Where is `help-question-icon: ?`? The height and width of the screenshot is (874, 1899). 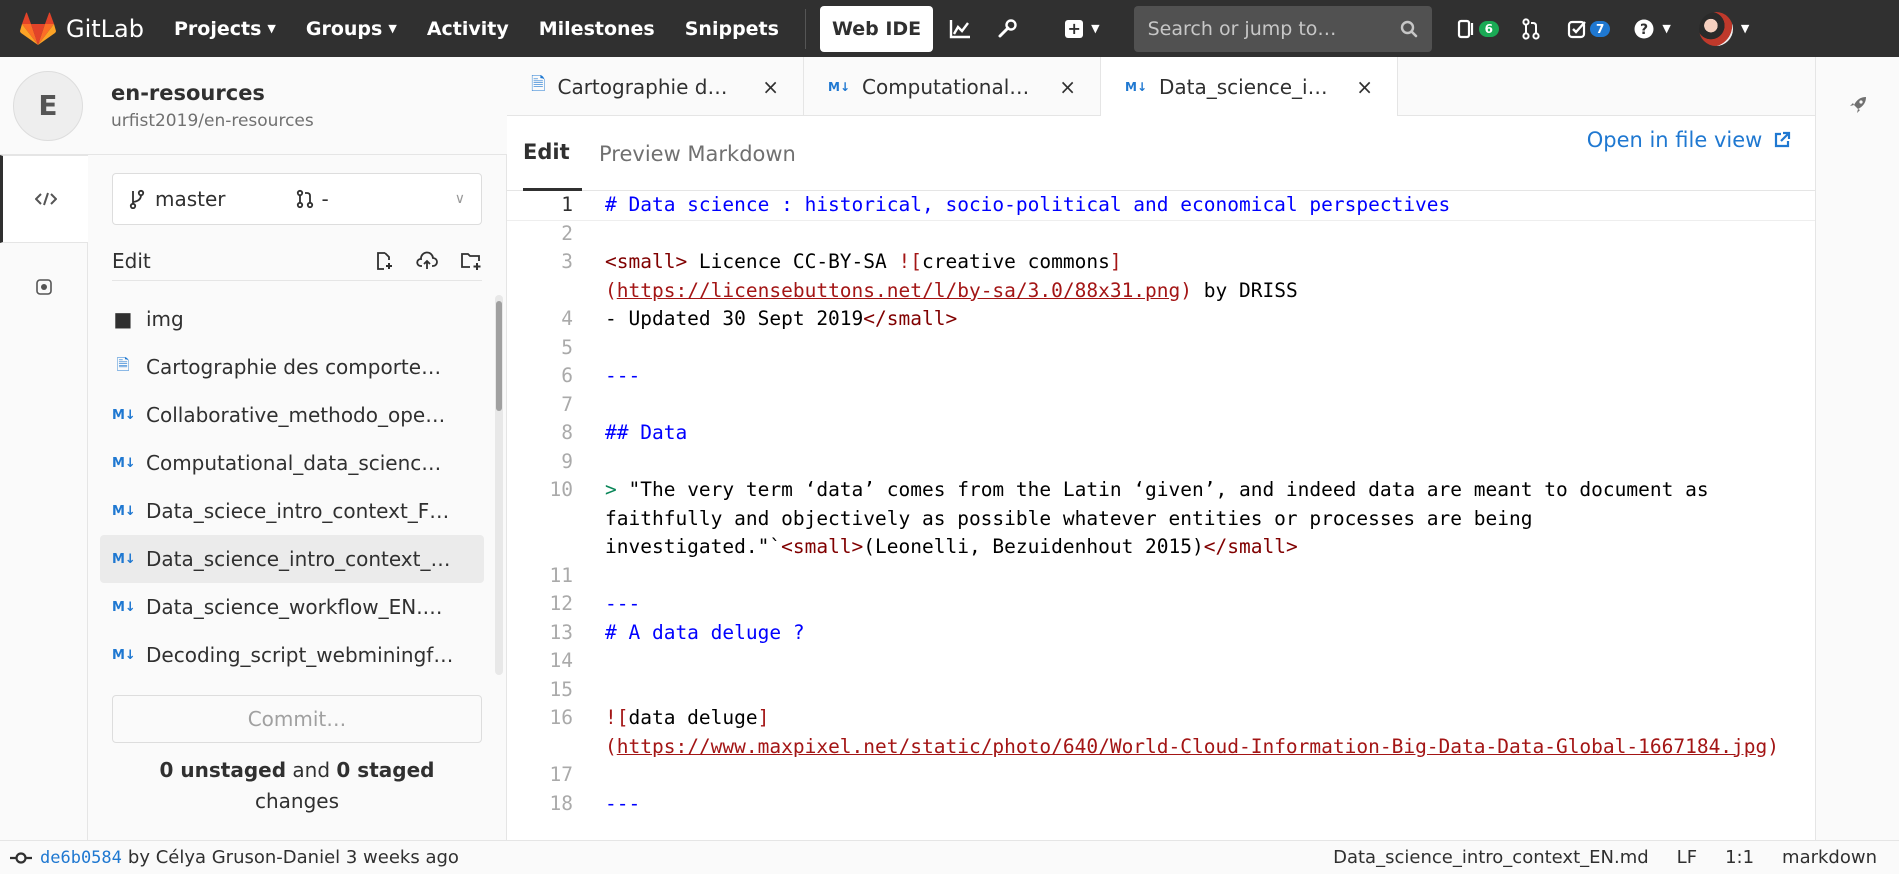 help-question-icon: ? is located at coordinates (1644, 28).